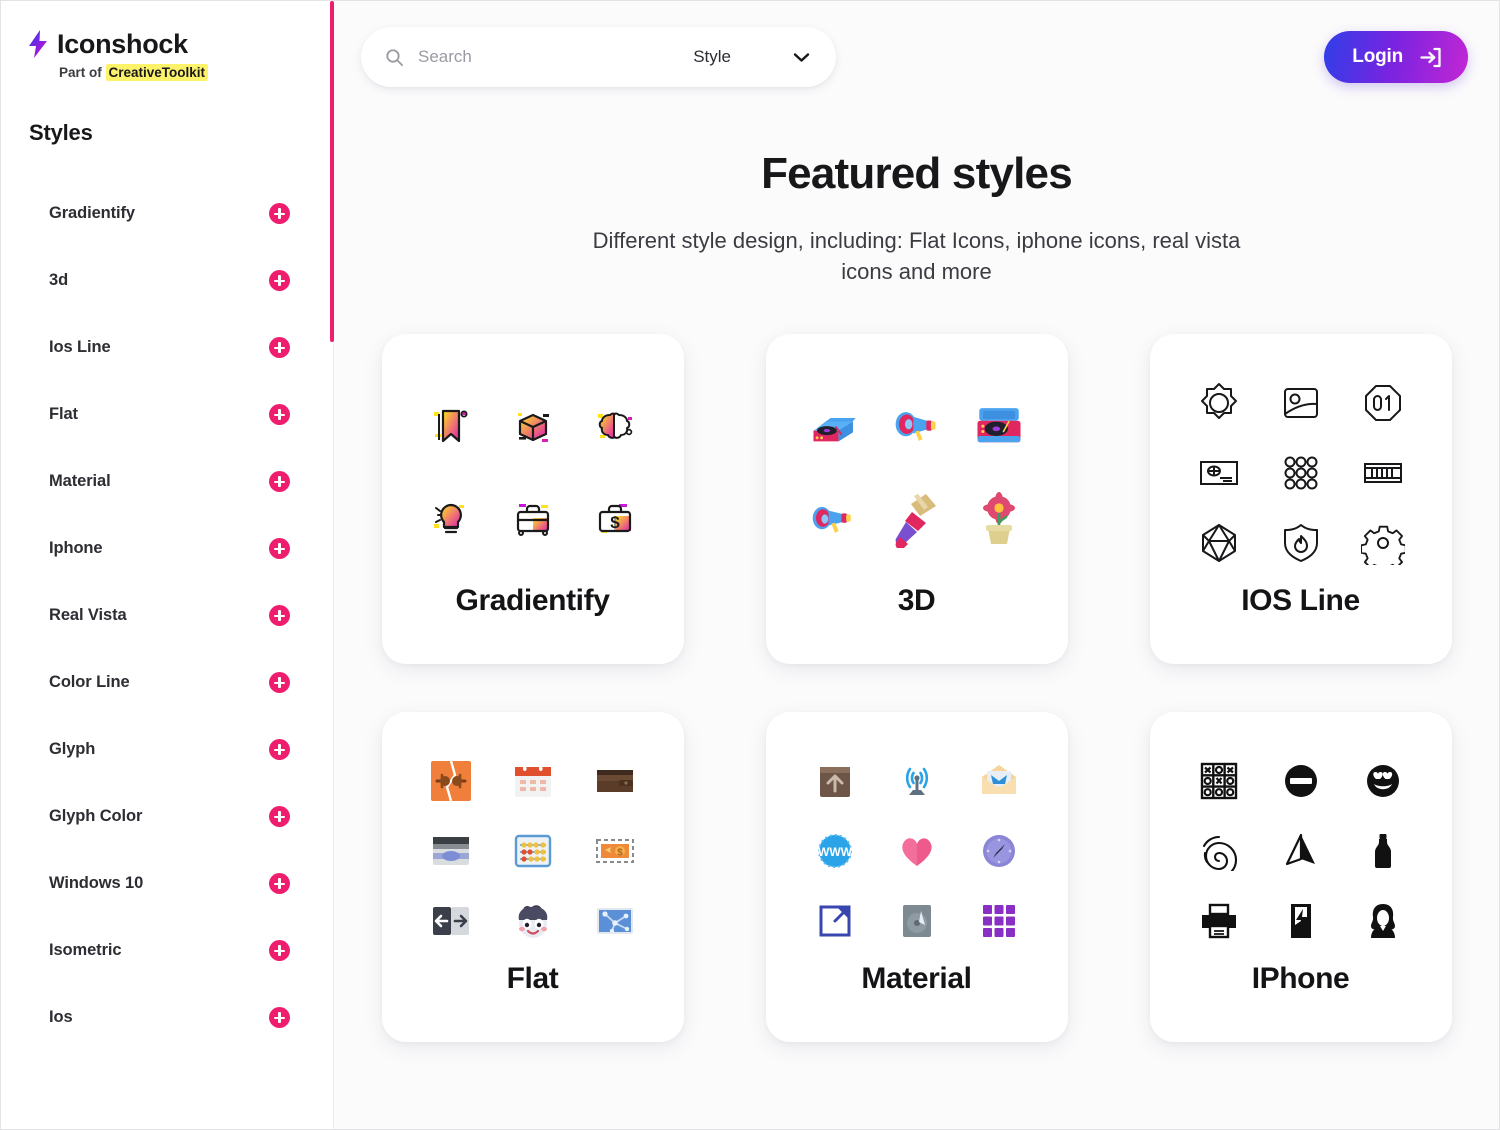 This screenshot has height=1130, width=1500. I want to click on battery-bolt-icon, so click(1301, 921).